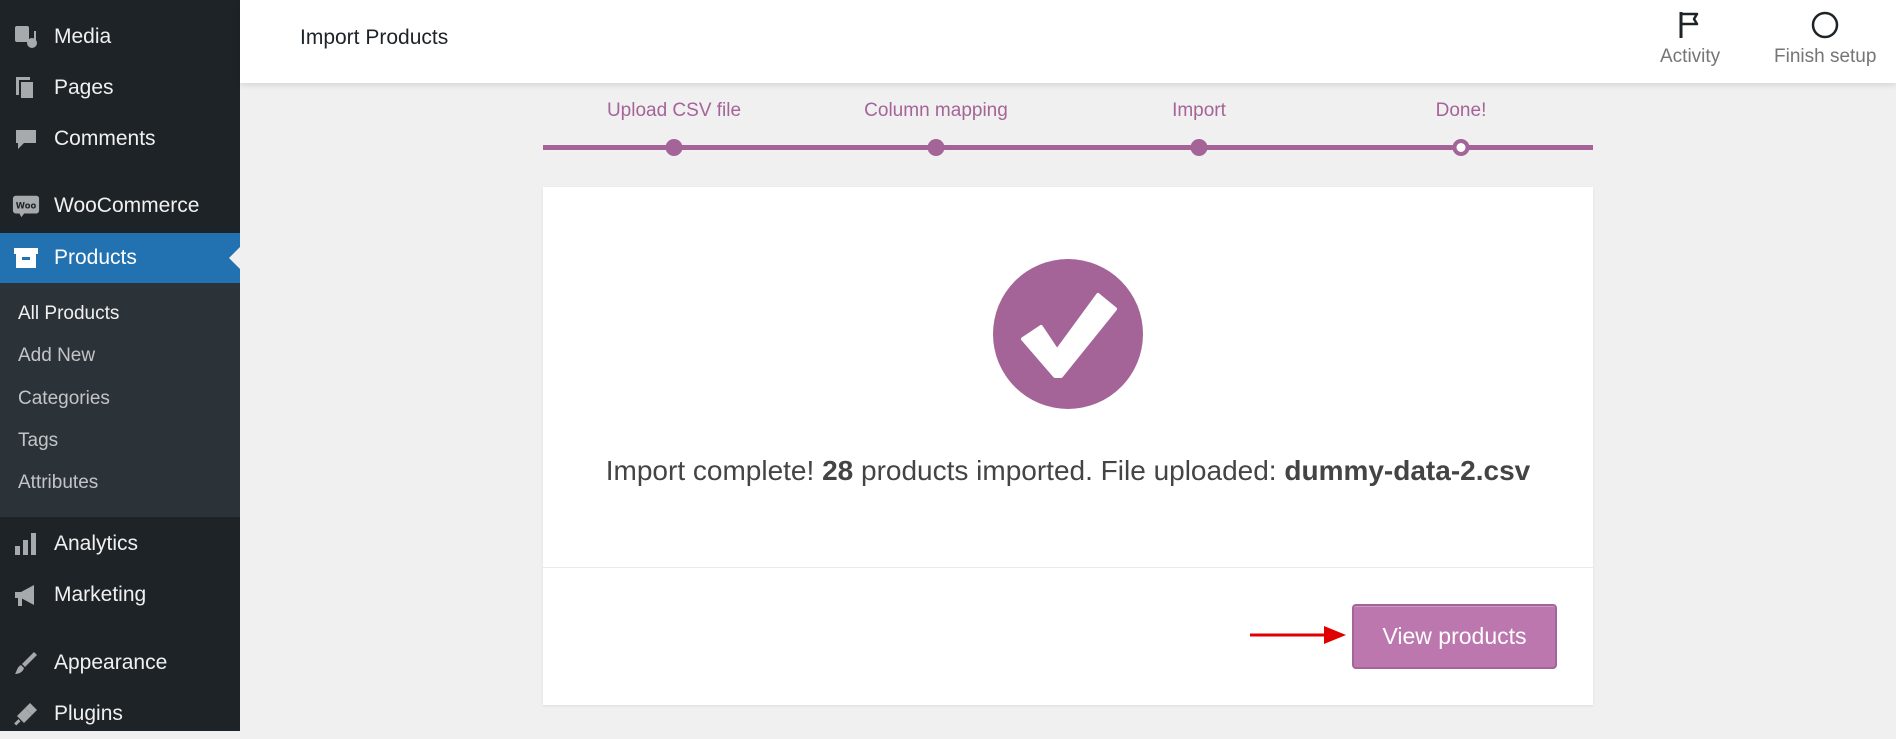 Image resolution: width=1896 pixels, height=739 pixels. I want to click on sidebar-item-label: WooCommerce, so click(127, 205).